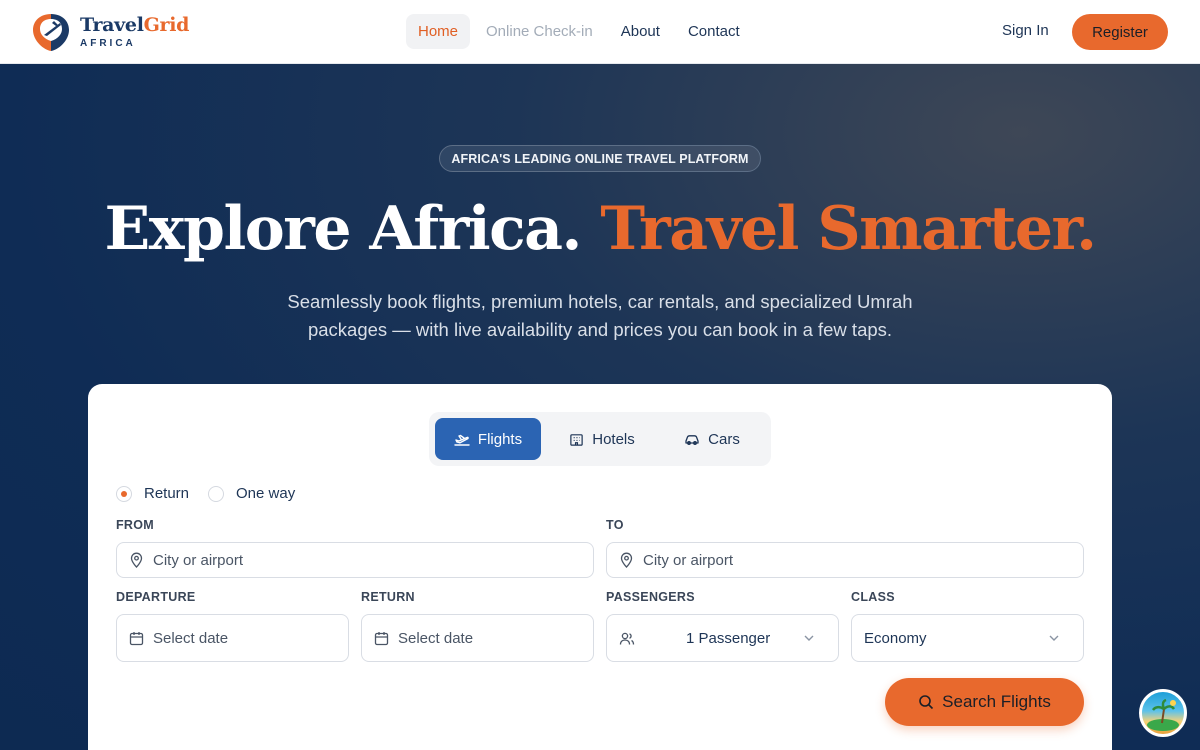  What do you see at coordinates (388, 597) in the screenshot?
I see `return-label: RETURN` at bounding box center [388, 597].